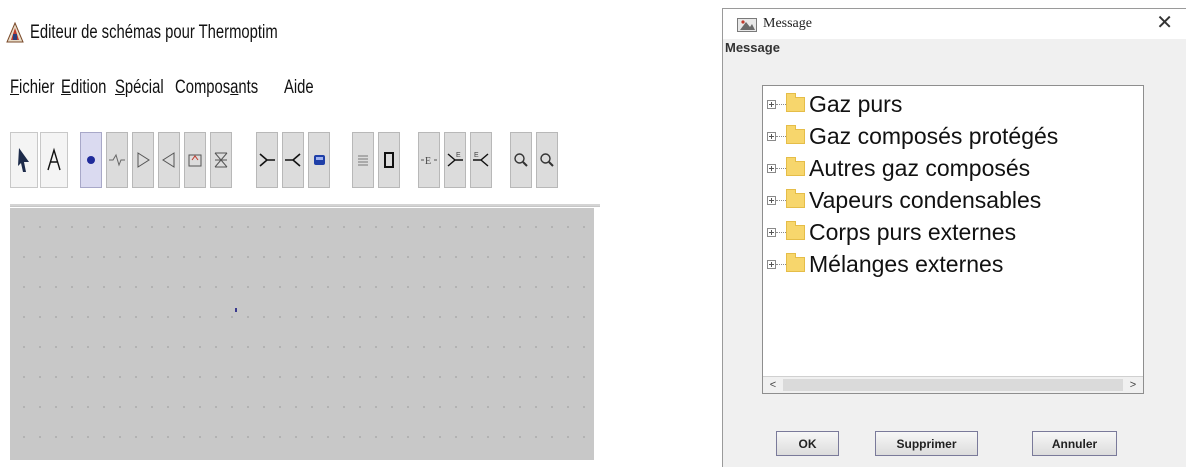 This screenshot has width=1186, height=467. I want to click on menubar: Fichier Edition Spécial Composants Aide, so click(162, 88).